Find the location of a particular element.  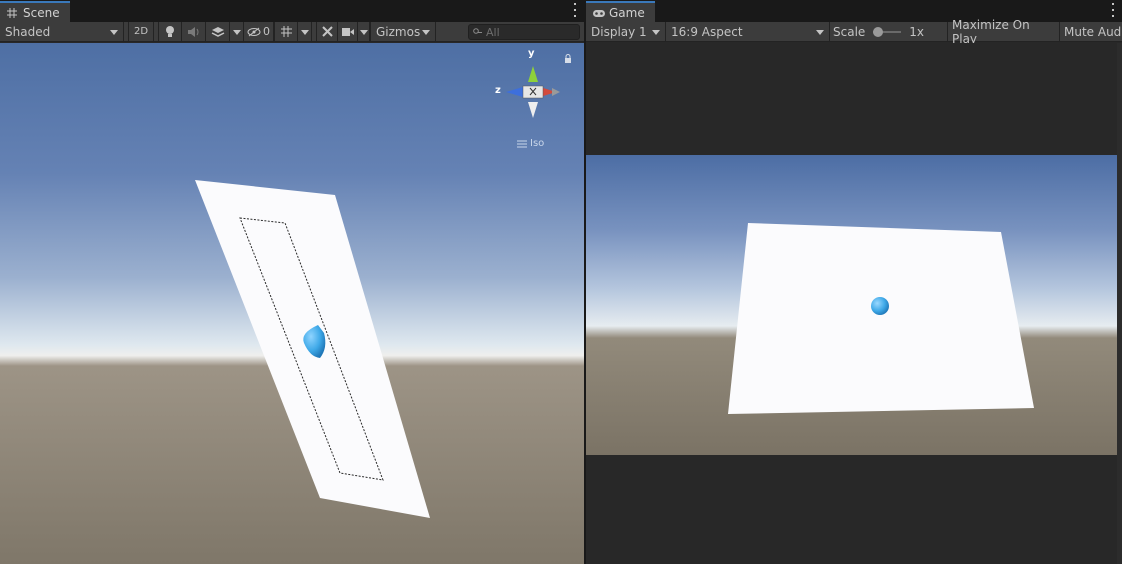

speaker-icon is located at coordinates (192, 31).